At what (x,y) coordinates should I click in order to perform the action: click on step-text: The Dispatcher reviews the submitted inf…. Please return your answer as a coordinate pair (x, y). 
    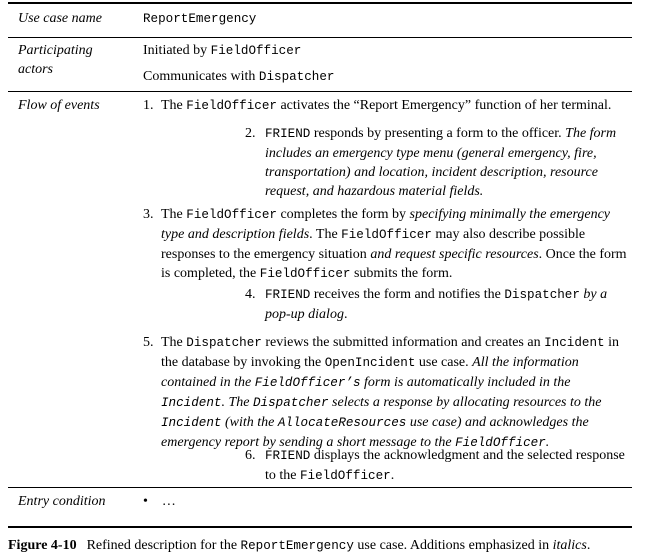
    Looking at the image, I should click on (390, 392).